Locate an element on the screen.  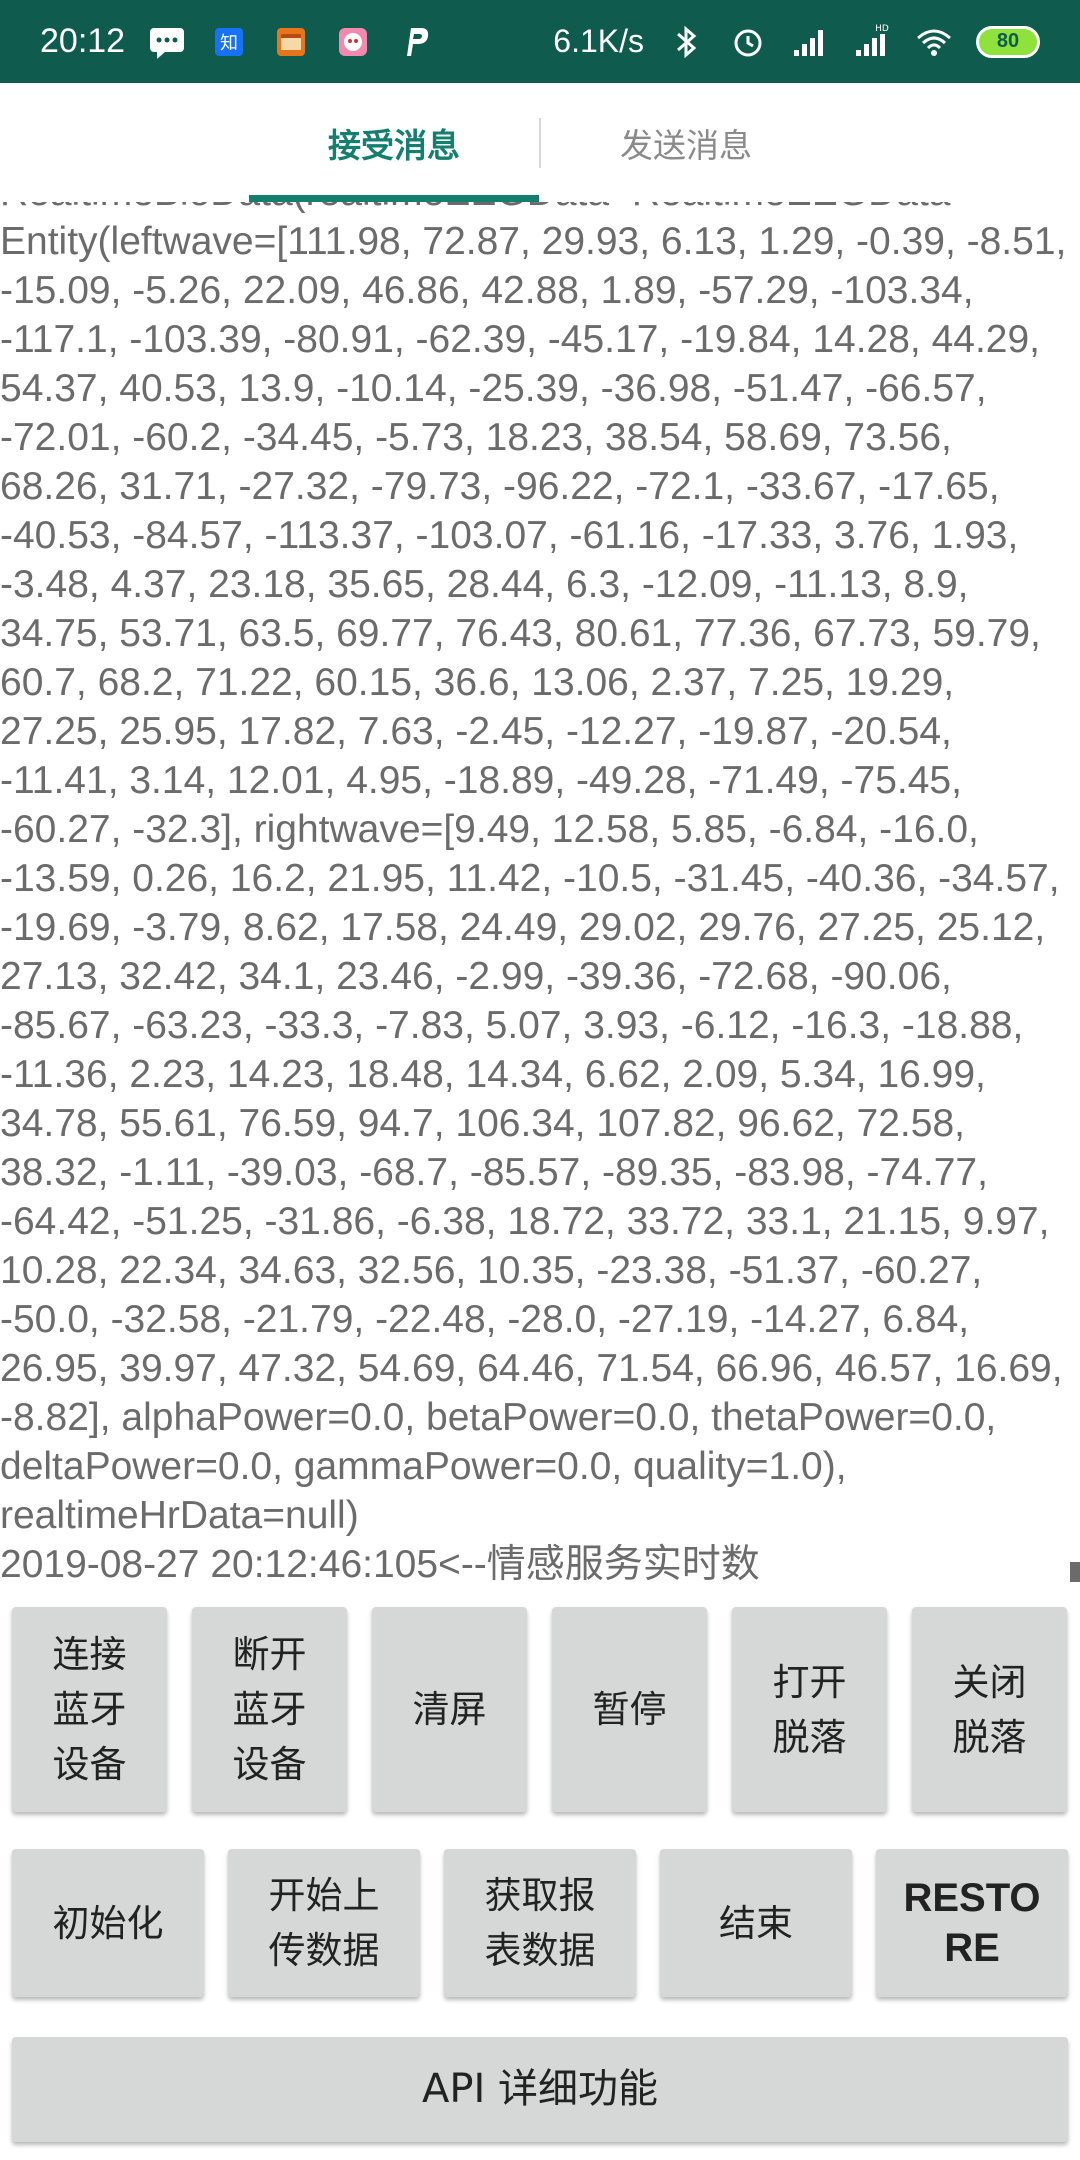
tab-bar: 接受消息 发送消息 is located at coordinates (540, 142).